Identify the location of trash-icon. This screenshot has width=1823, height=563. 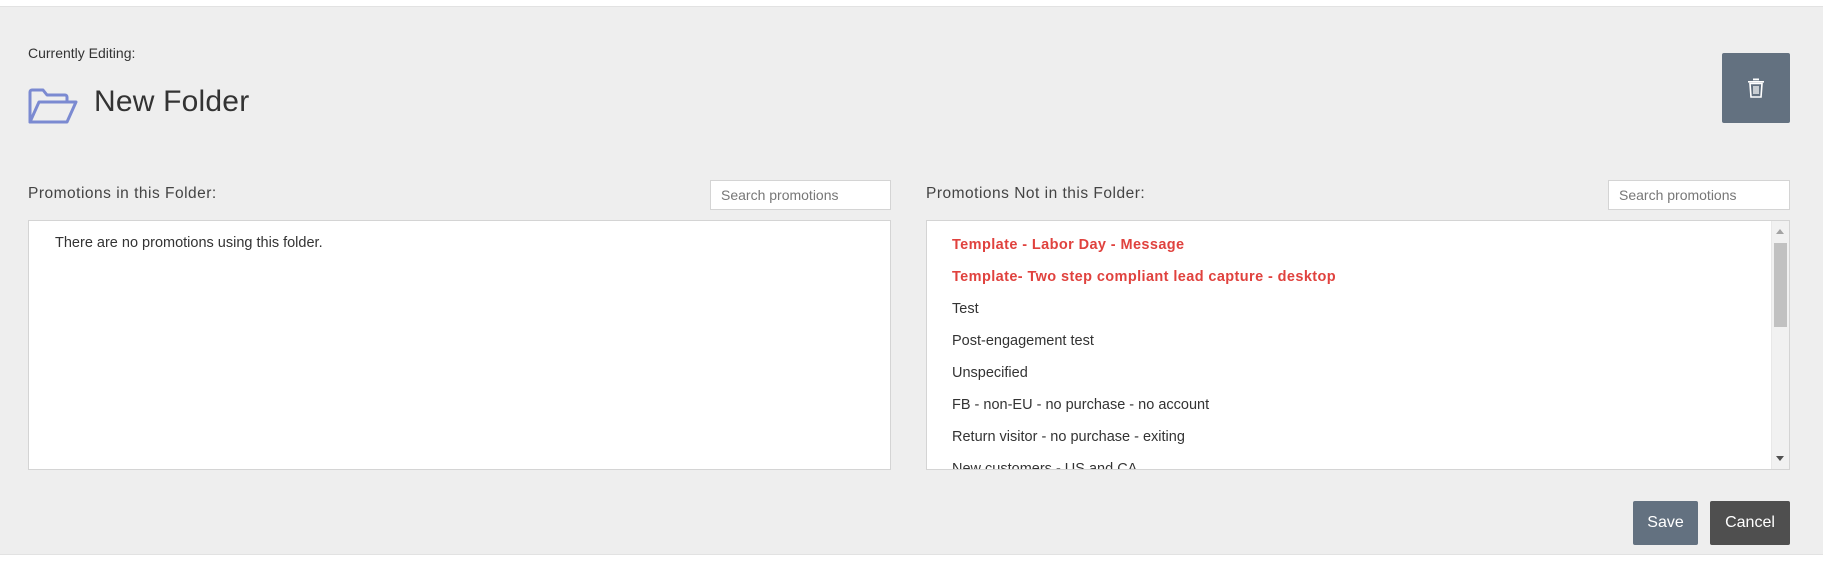
(1756, 88).